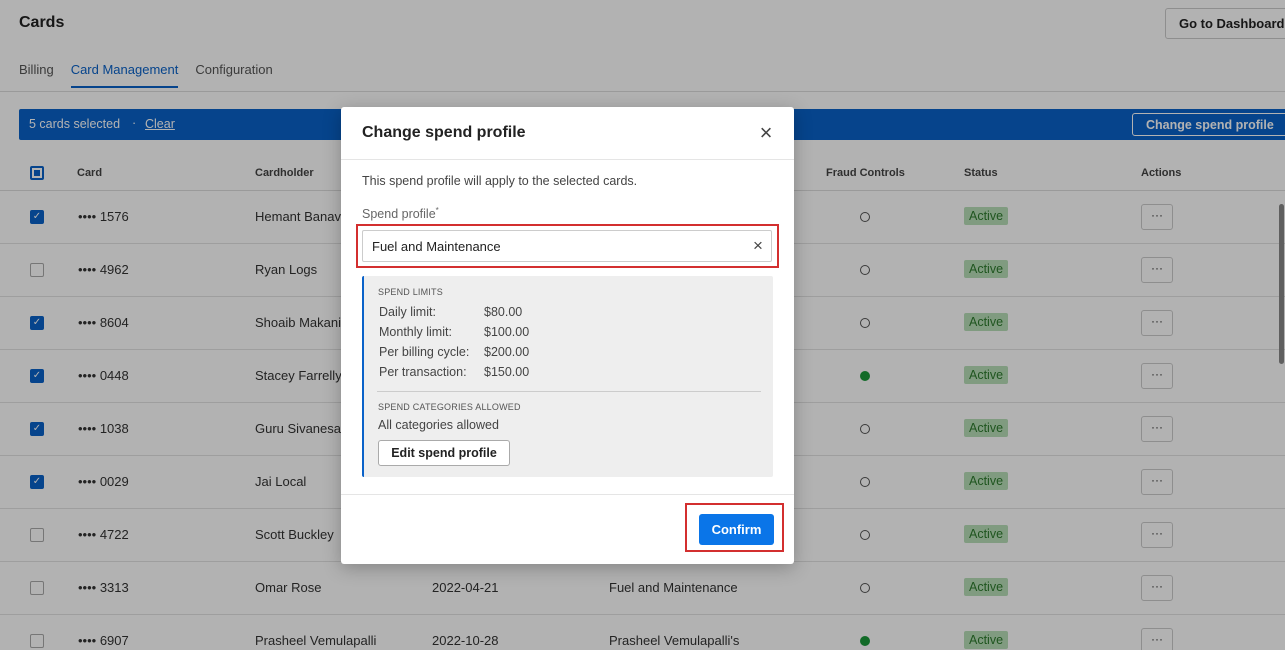 Image resolution: width=1285 pixels, height=650 pixels. Describe the element at coordinates (424, 352) in the screenshot. I see `limit-label: Per billing cycle:` at that location.